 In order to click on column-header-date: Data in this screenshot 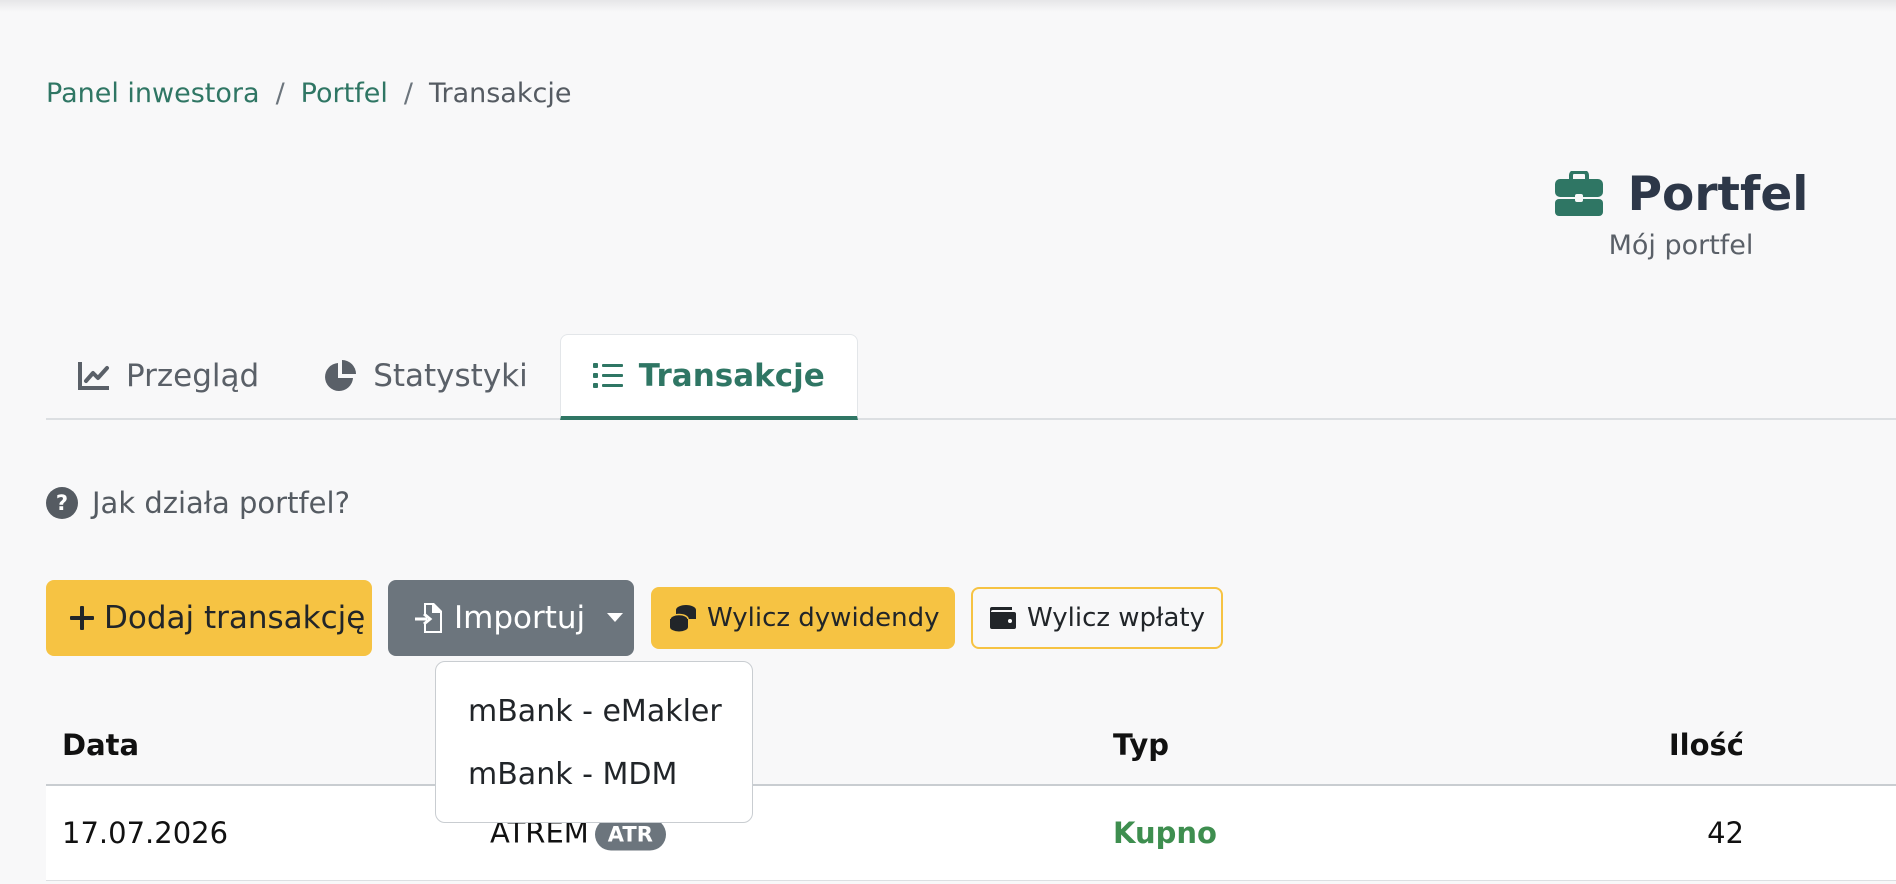, I will do `click(100, 745)`.